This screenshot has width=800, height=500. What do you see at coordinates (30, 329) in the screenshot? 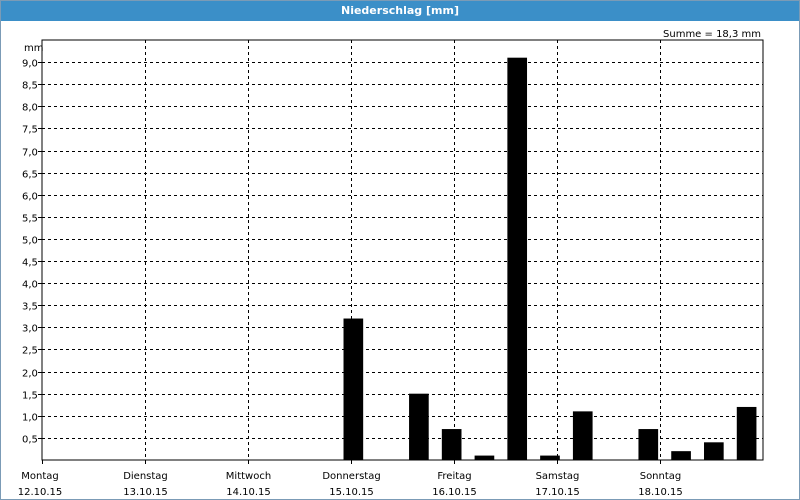
I see `y-tick-label: 3,0` at bounding box center [30, 329].